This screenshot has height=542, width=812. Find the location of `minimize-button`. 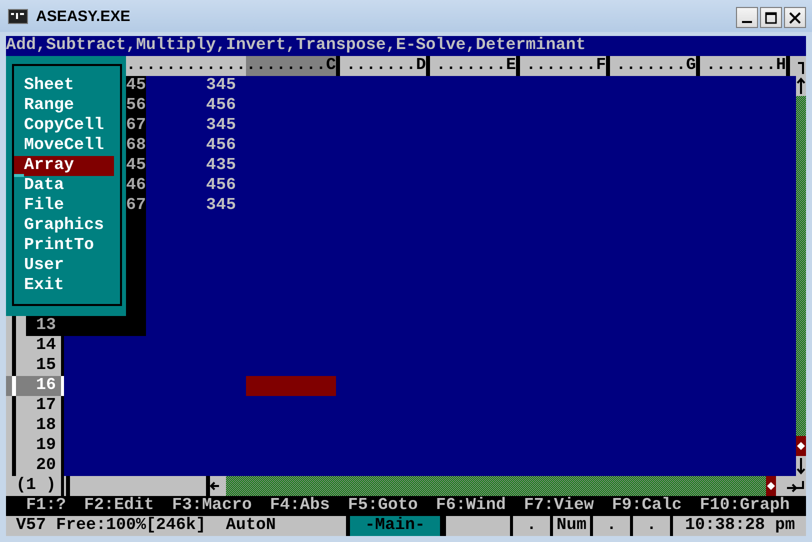

minimize-button is located at coordinates (747, 17).